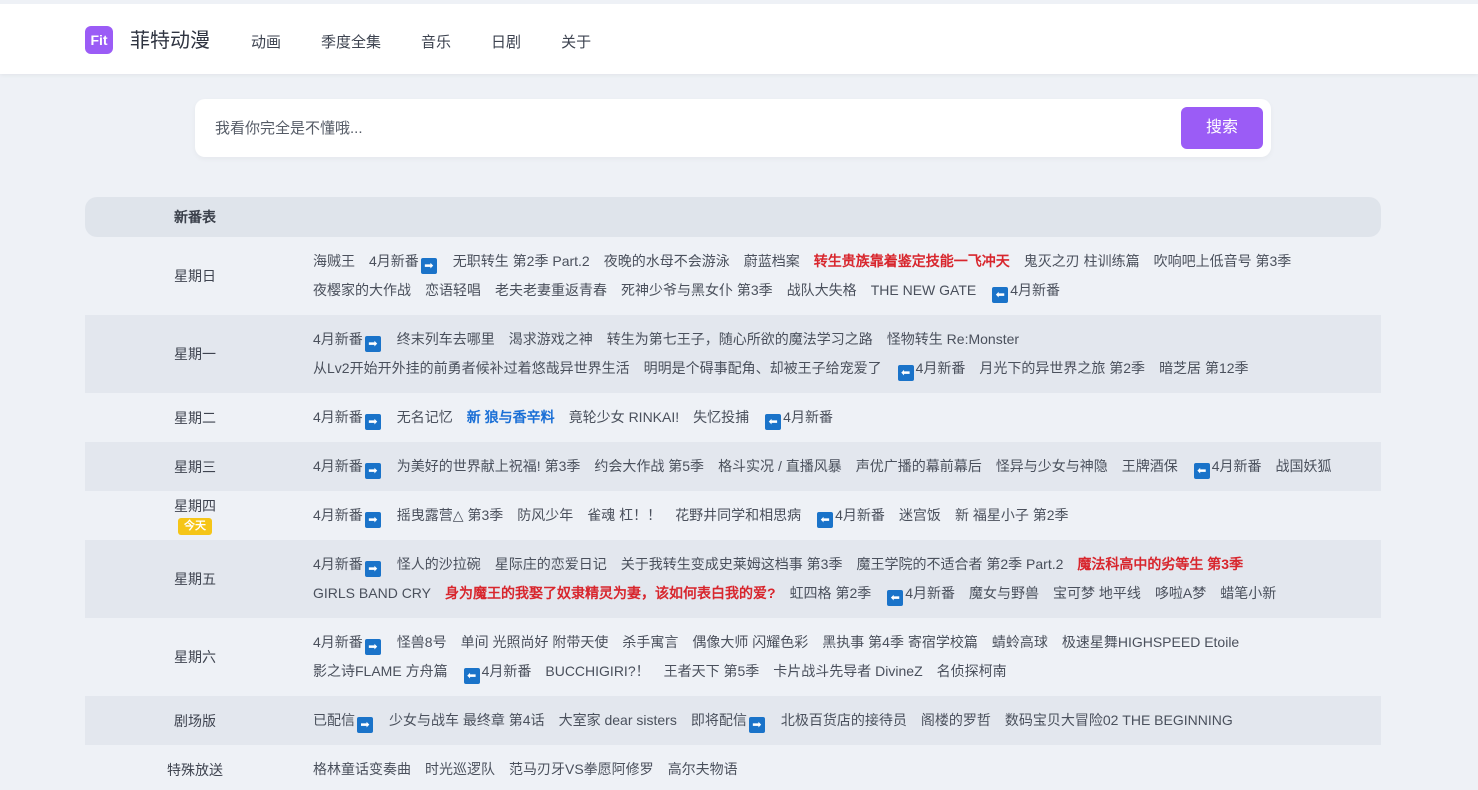 The height and width of the screenshot is (790, 1478). What do you see at coordinates (740, 339) in the screenshot?
I see `anime-link: 转生为第七王子，随心所欲的魔法学习之路` at bounding box center [740, 339].